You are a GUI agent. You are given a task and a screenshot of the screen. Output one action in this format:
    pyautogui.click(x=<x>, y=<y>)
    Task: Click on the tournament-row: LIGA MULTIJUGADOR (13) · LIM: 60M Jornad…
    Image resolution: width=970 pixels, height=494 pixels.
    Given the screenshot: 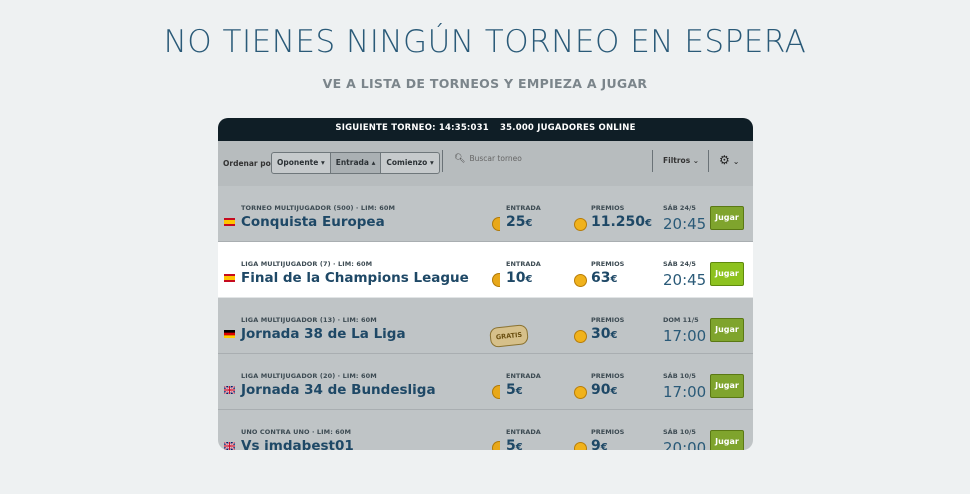 What is the action you would take?
    pyautogui.click(x=485, y=326)
    